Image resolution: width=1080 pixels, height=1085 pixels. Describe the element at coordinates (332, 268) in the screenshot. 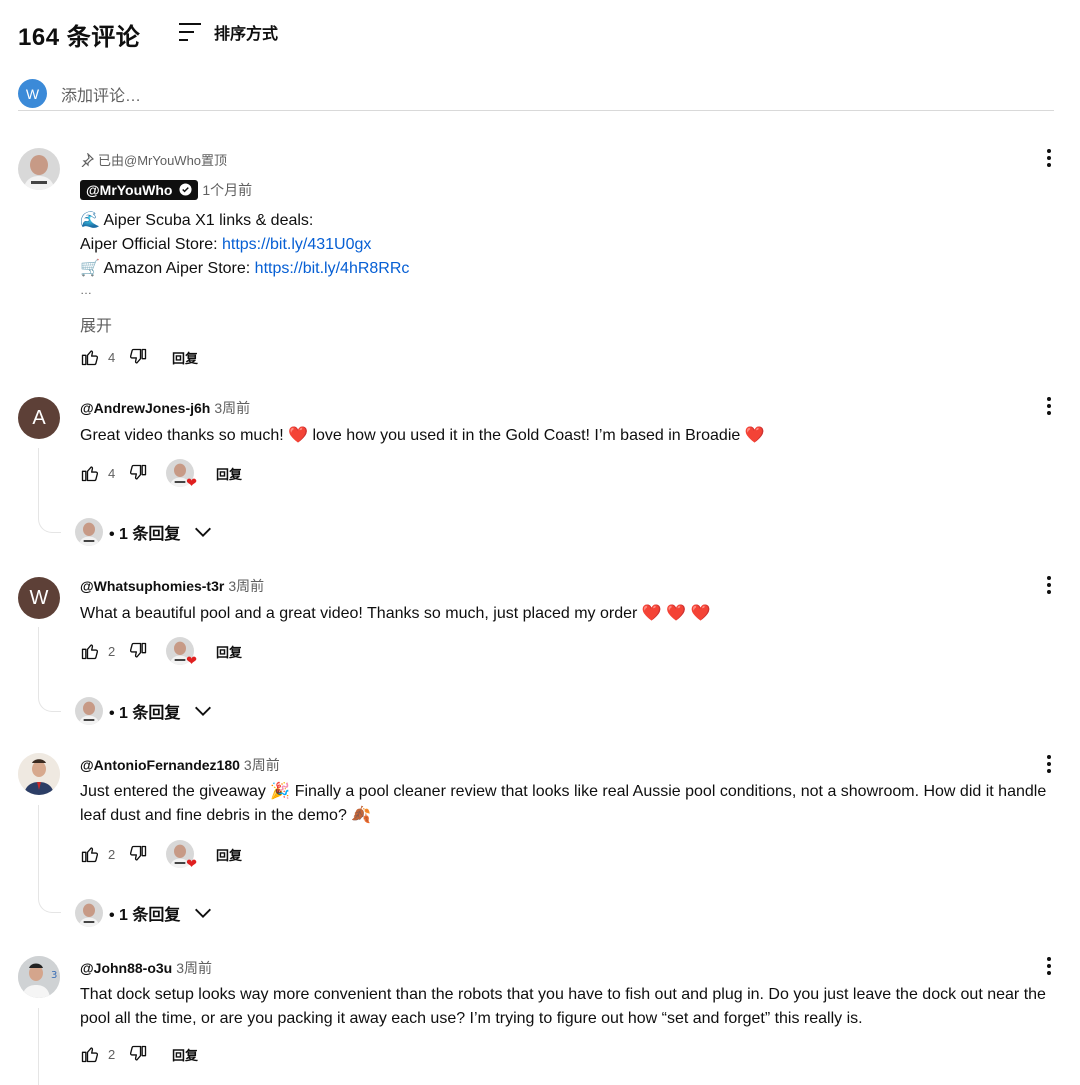

I see `store-link: https://bit.ly/4hR8RRc` at that location.